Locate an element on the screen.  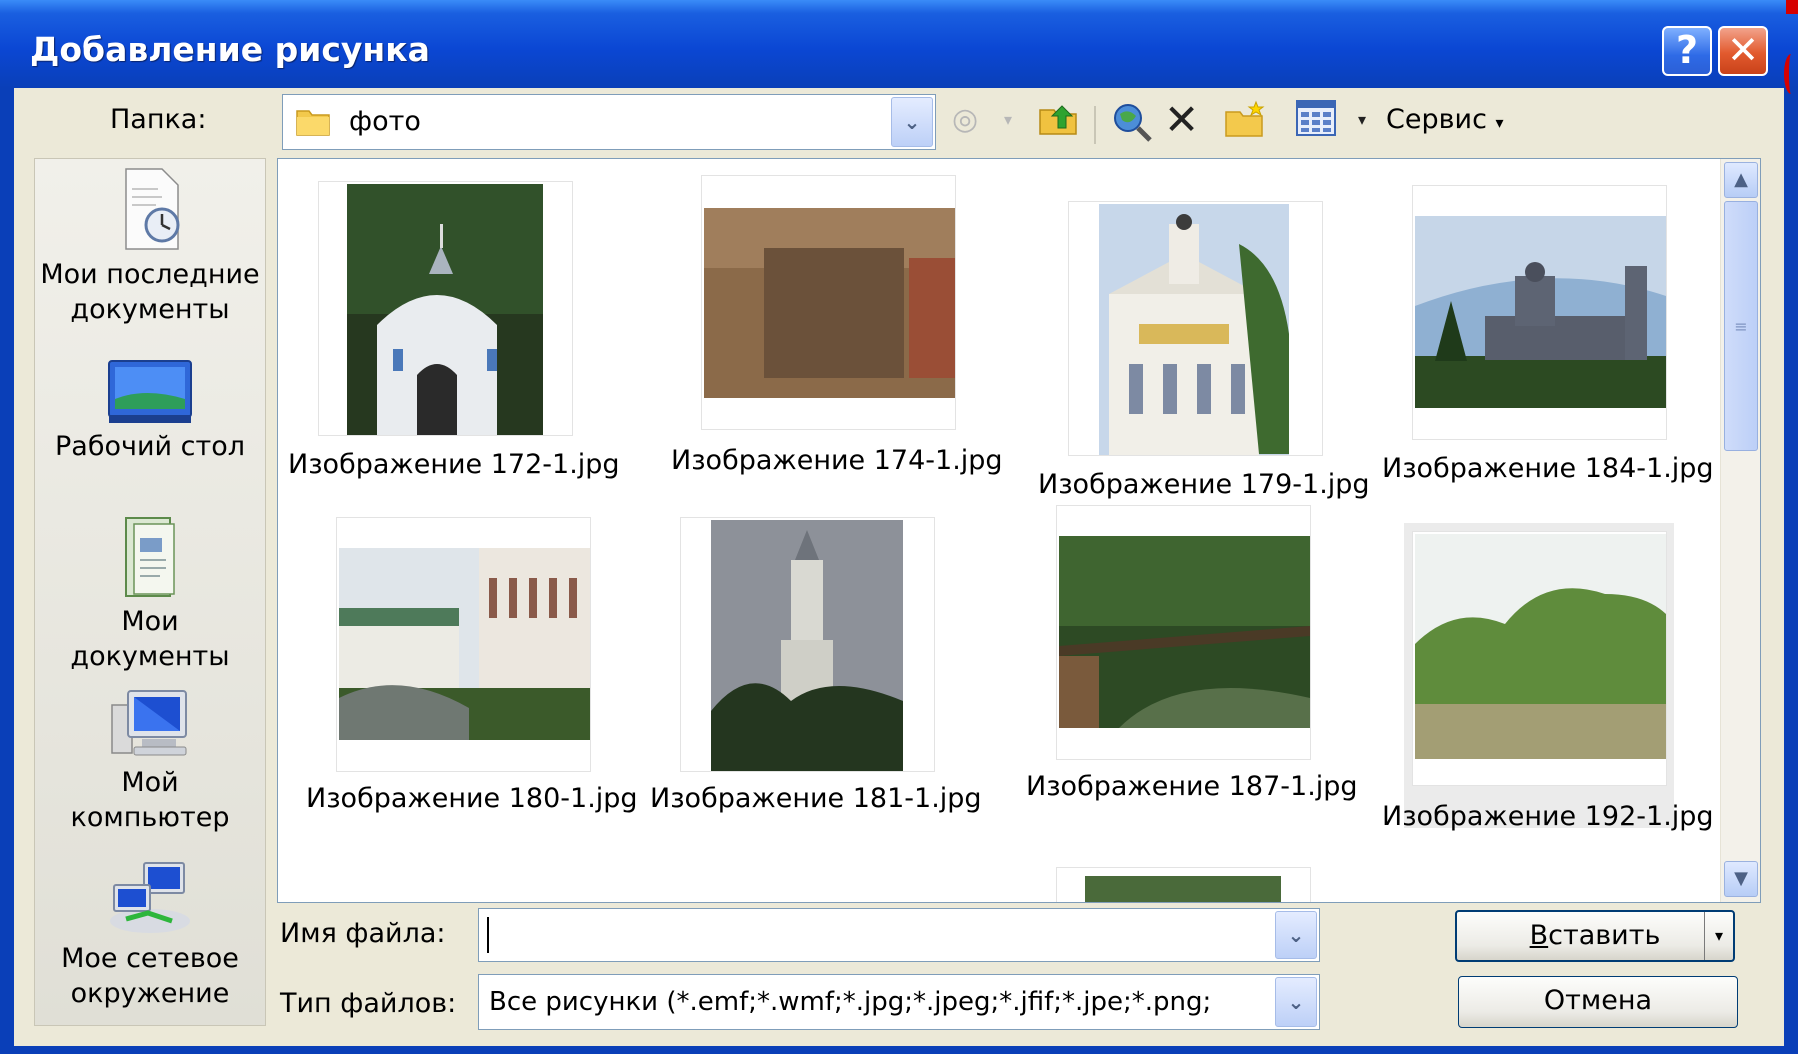
excavation-photo is located at coordinates (829, 303).